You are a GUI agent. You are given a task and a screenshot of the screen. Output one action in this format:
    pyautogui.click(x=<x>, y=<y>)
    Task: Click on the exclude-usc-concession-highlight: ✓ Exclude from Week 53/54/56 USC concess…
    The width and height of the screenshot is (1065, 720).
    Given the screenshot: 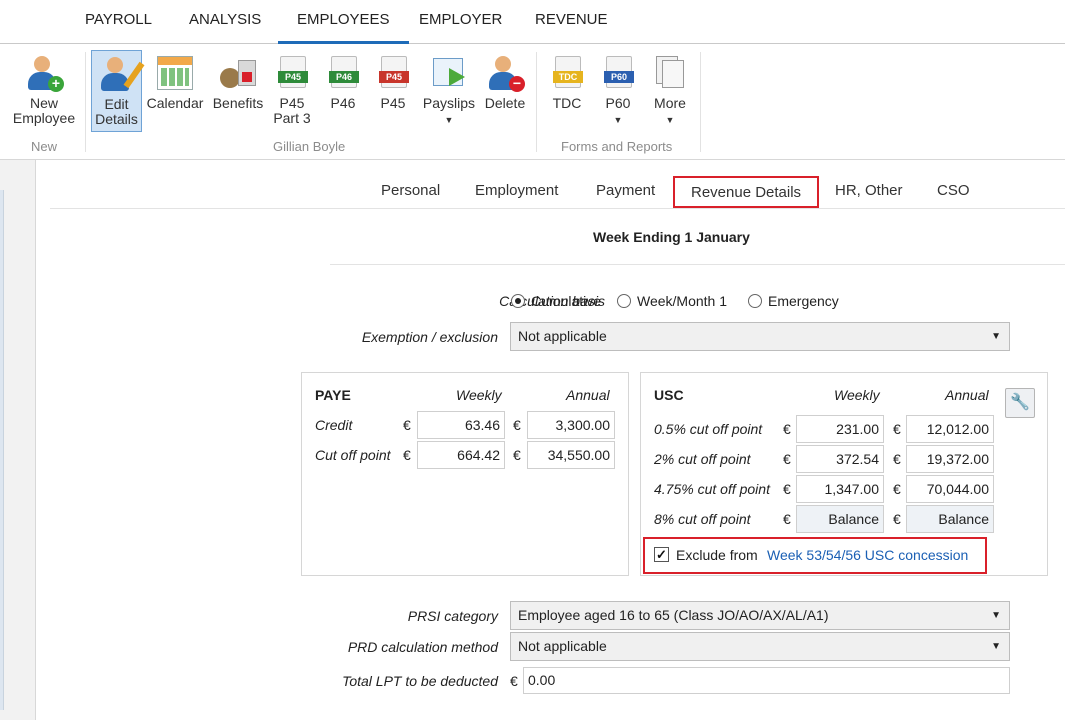 What is the action you would take?
    pyautogui.click(x=815, y=555)
    